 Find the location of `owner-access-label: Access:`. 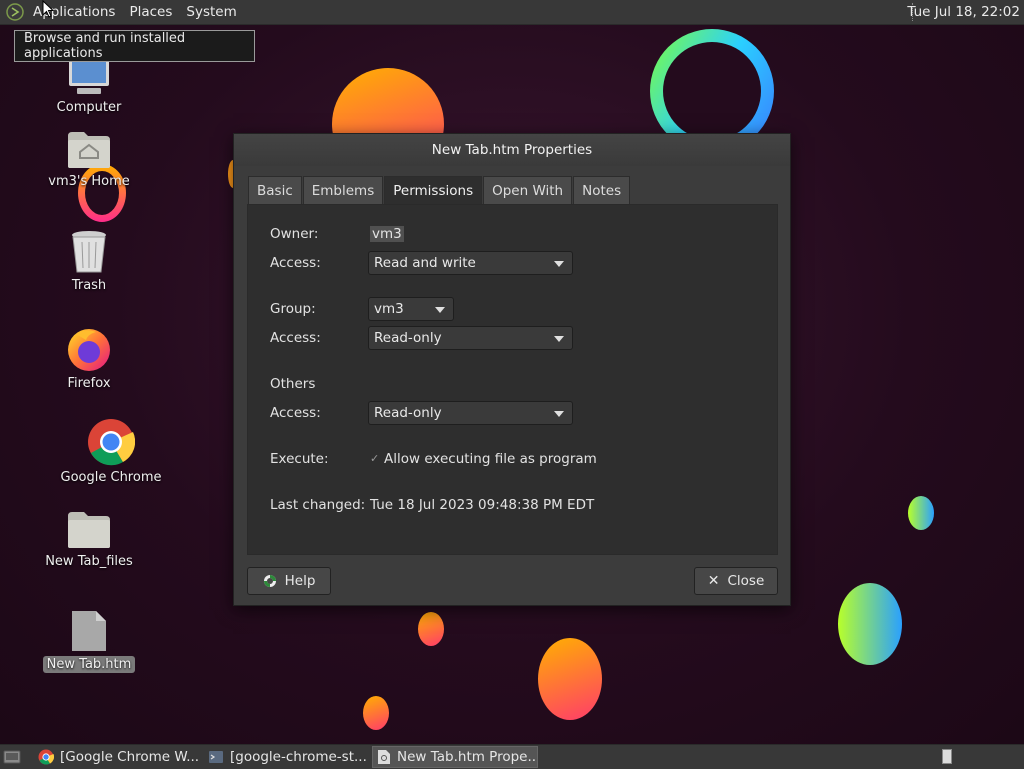

owner-access-label: Access: is located at coordinates (295, 263).